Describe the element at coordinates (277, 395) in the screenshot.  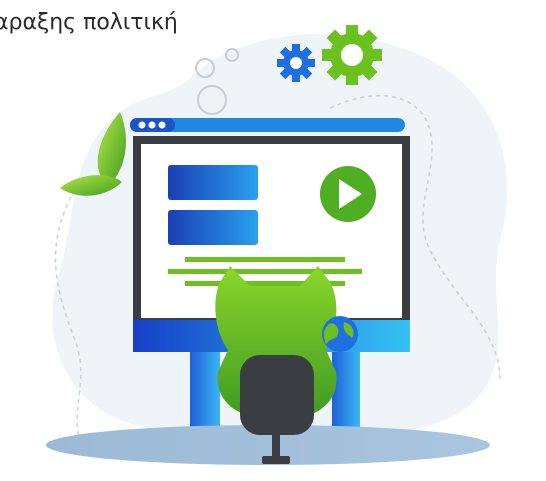
I see `chair-back` at that location.